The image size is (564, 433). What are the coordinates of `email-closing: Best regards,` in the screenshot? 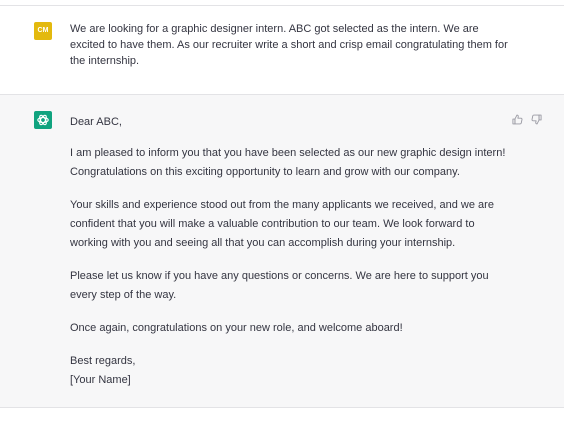 It's located at (103, 361).